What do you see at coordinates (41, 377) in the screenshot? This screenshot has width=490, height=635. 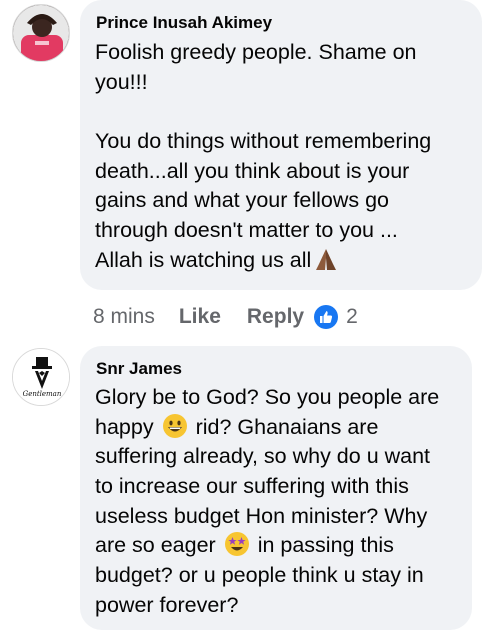 I see `commenter-avatar: Gentleman` at bounding box center [41, 377].